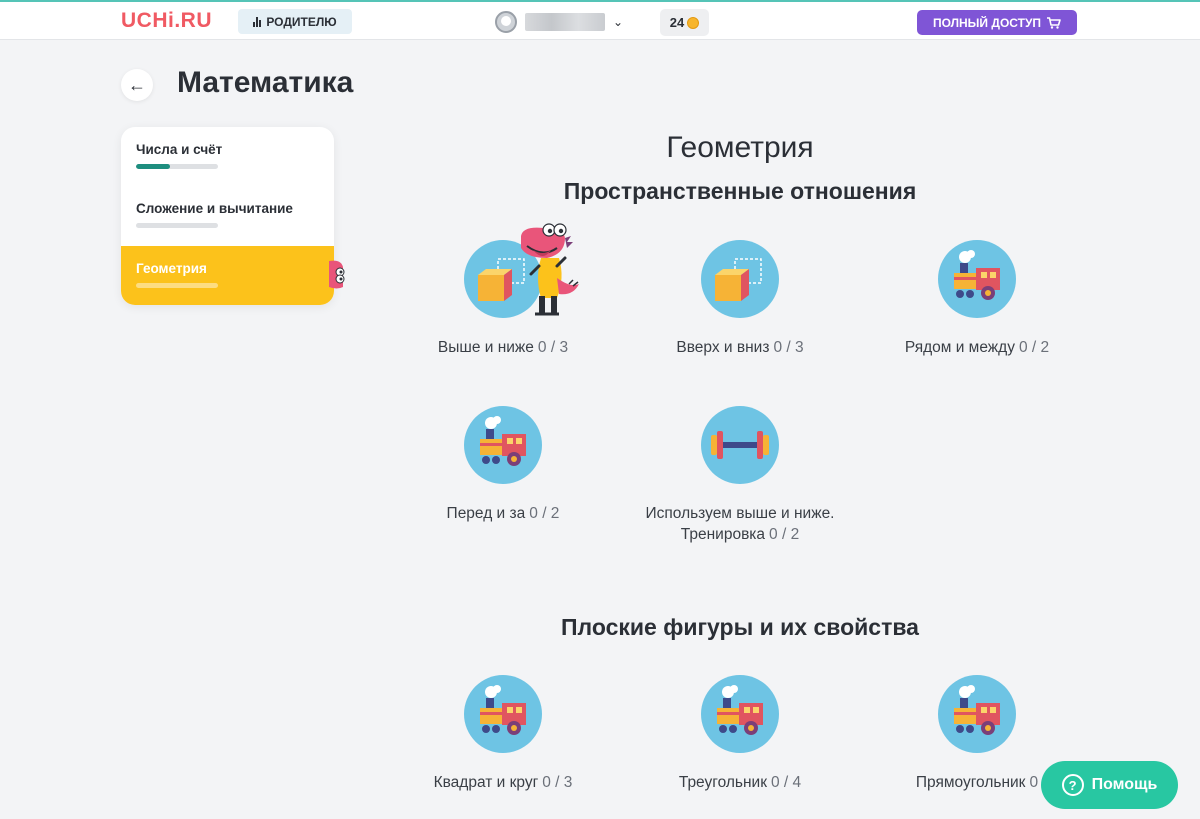 This screenshot has width=1200, height=819. Describe the element at coordinates (227, 275) in the screenshot. I see `sidebar-item-geometry: Геометрия` at that location.